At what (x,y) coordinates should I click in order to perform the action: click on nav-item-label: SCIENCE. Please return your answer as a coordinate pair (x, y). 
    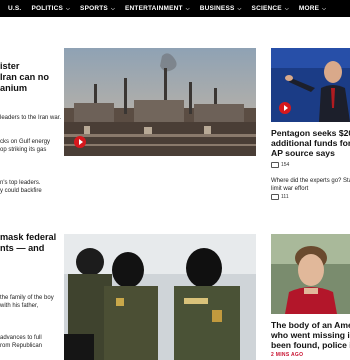
    Looking at the image, I should click on (266, 8).